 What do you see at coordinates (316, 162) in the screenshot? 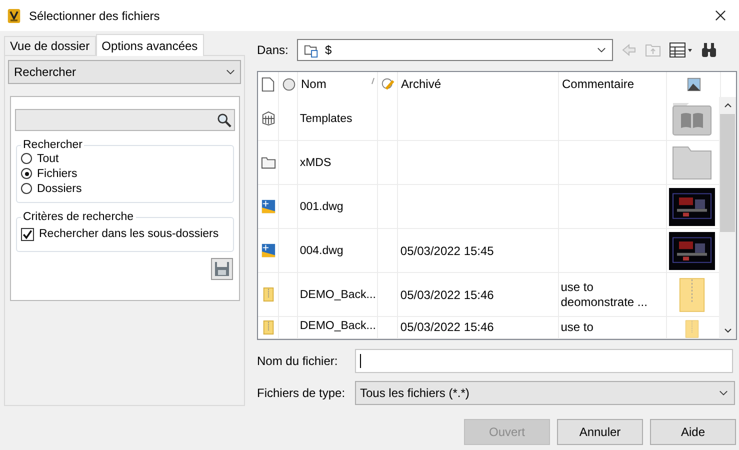
I see `file-name: xMDS` at bounding box center [316, 162].